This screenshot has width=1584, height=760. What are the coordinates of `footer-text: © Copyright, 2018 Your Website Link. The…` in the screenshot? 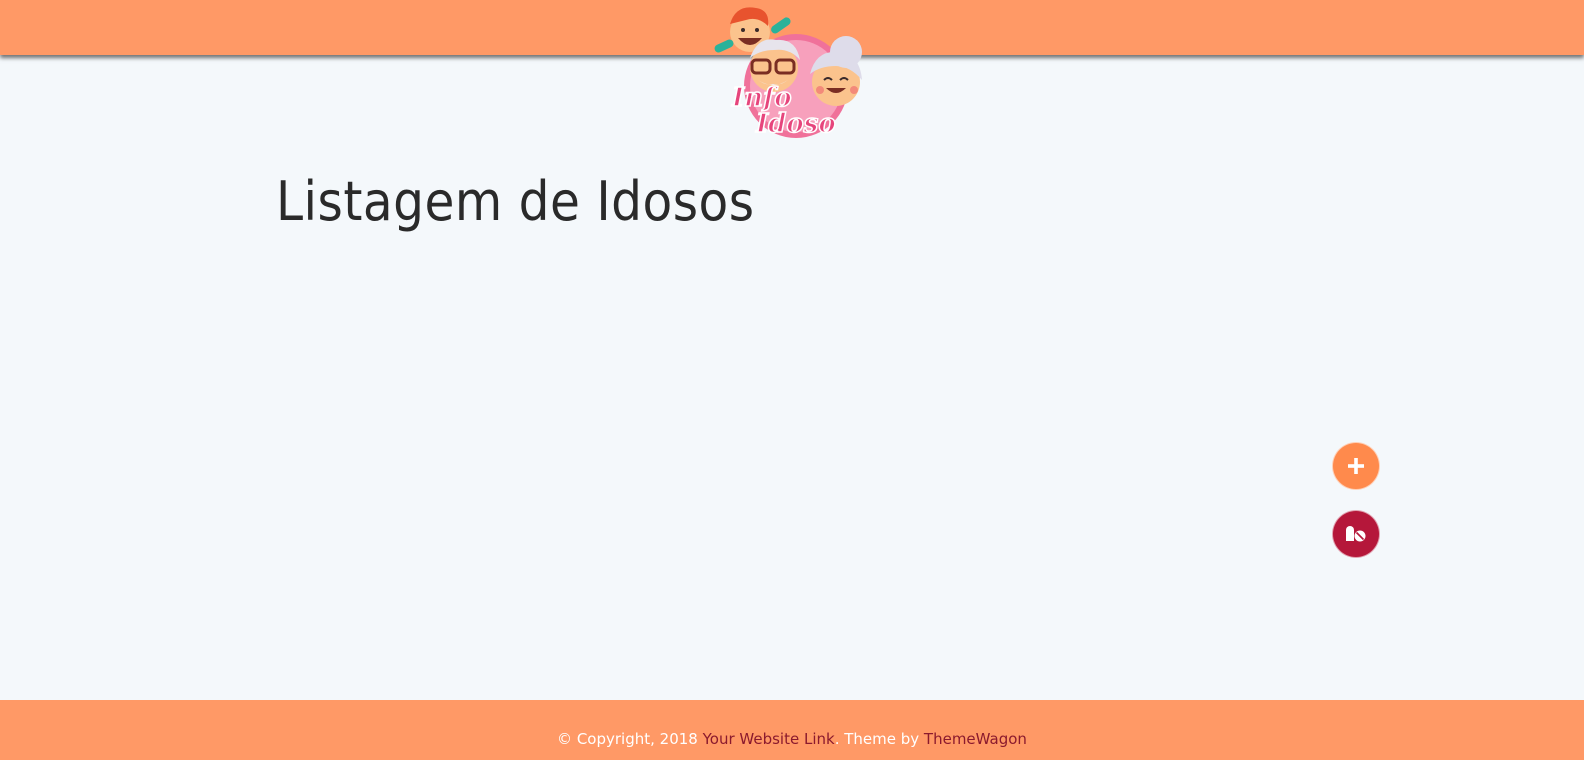 It's located at (792, 739).